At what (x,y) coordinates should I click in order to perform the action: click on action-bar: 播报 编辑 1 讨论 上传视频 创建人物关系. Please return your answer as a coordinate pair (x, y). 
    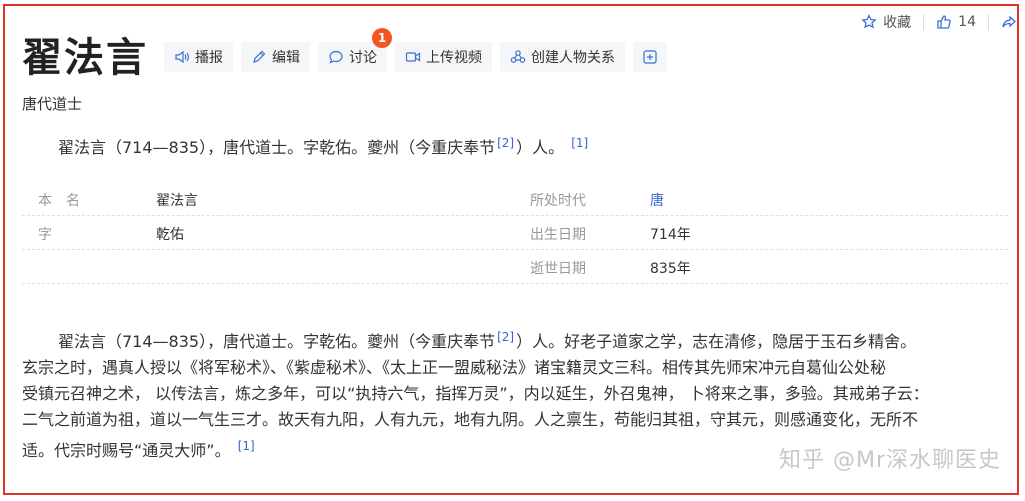
    Looking at the image, I should click on (415, 50).